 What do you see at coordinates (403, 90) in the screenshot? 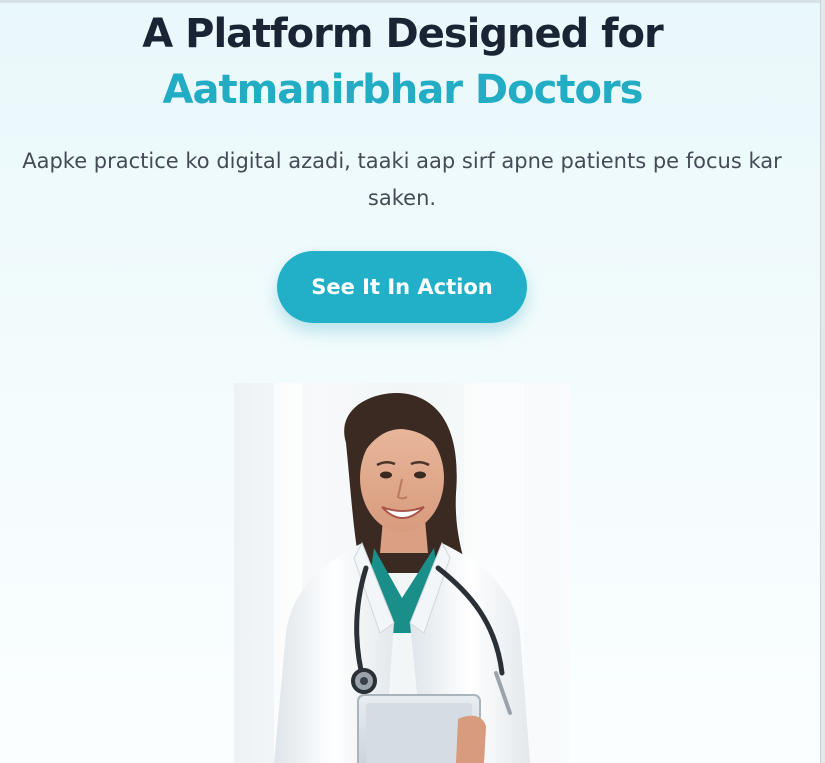
I see `headline-line-accent: Aatmanirbhar Doctors` at bounding box center [403, 90].